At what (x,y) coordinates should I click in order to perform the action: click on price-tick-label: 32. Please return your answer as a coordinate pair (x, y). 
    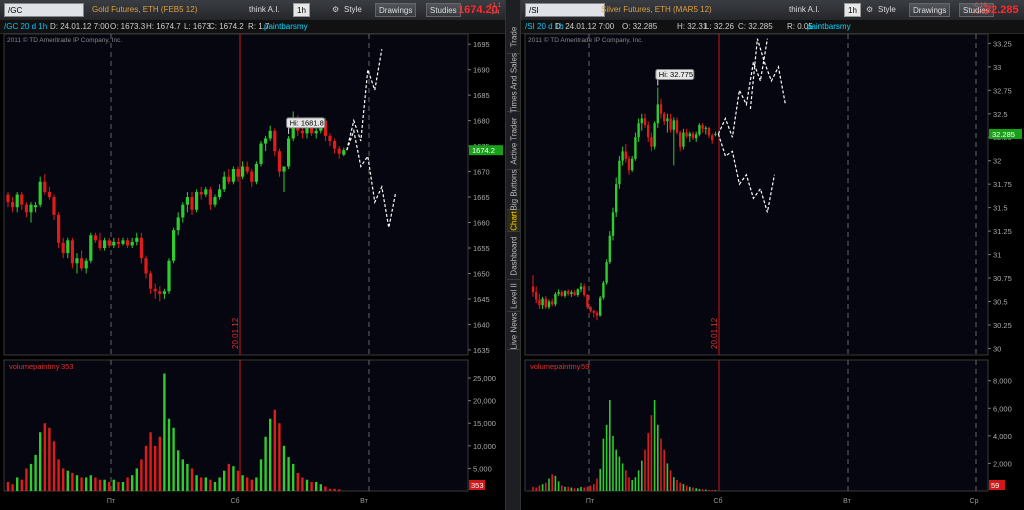
    Looking at the image, I should click on (997, 161).